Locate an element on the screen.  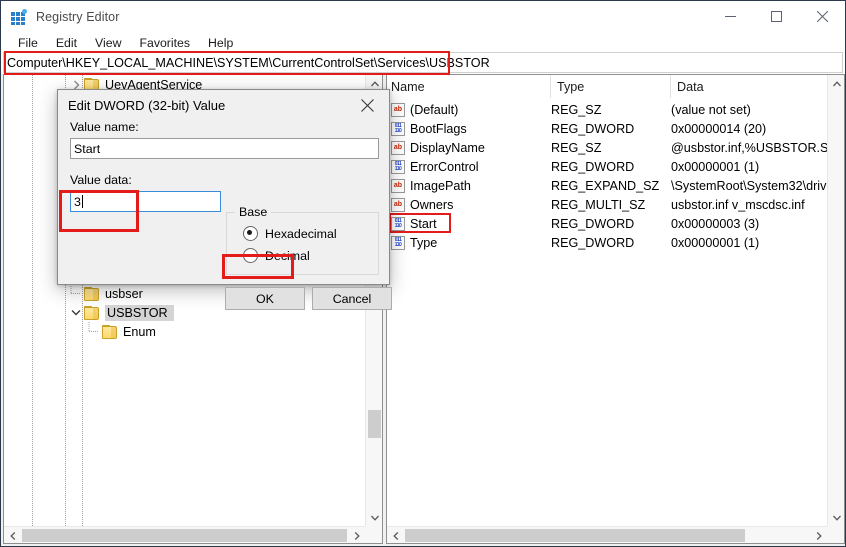
menu-edit: Edit is located at coordinates (66, 43).